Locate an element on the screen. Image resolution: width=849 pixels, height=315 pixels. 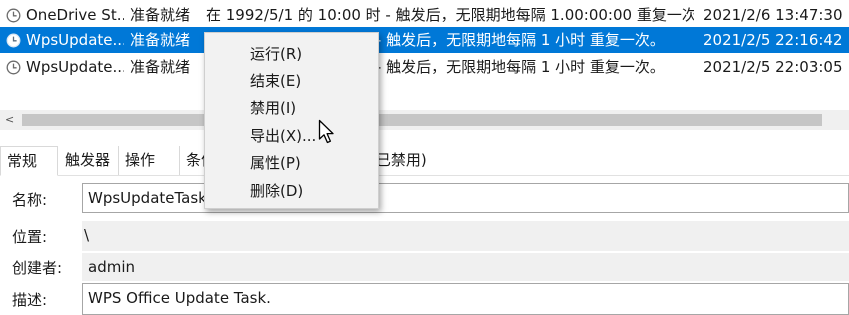
menu-item-properties: 属性(P) is located at coordinates (292, 163).